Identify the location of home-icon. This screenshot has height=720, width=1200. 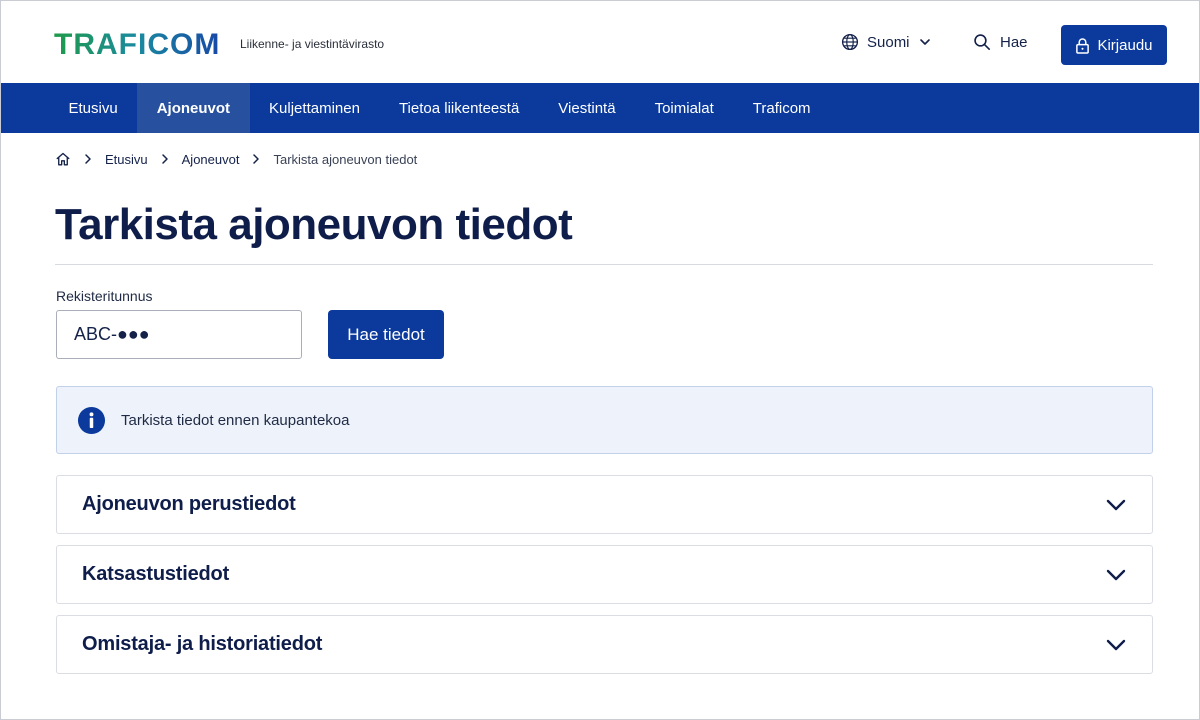
(63, 159).